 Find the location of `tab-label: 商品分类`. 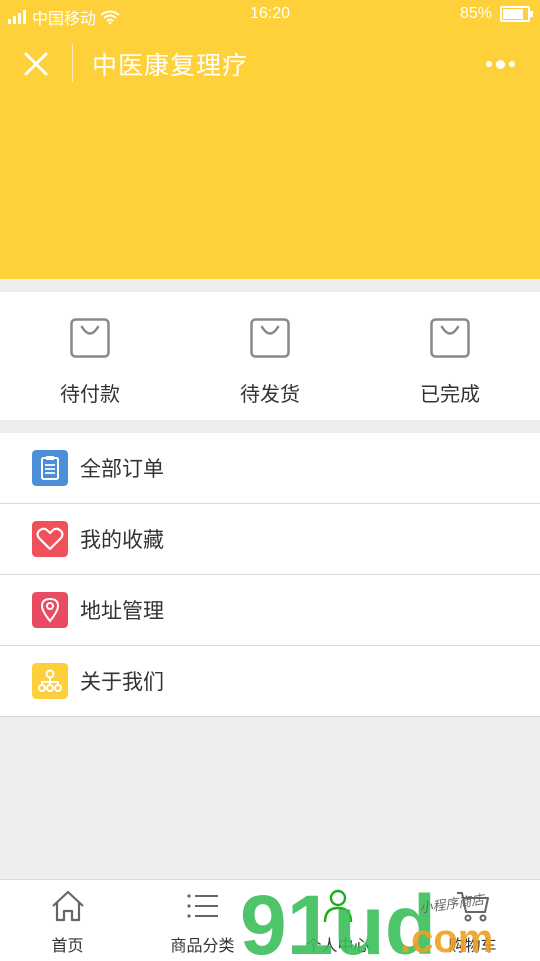

tab-label: 商品分类 is located at coordinates (202, 945).